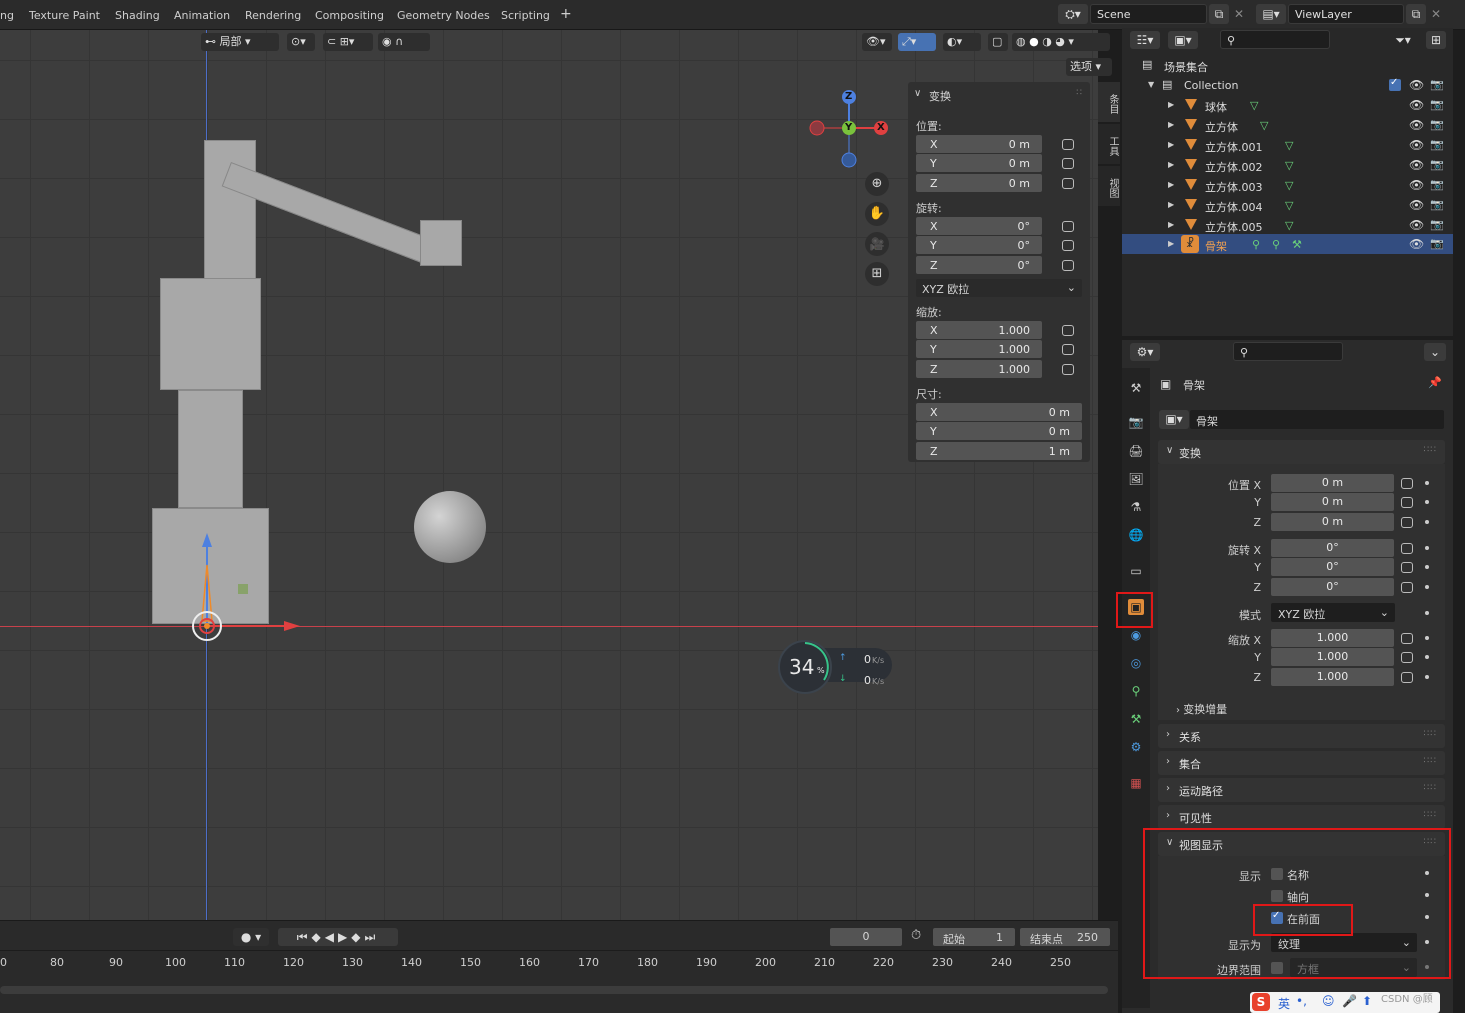 The image size is (1465, 1013). Describe the element at coordinates (1136, 635) in the screenshot. I see `modifier-tab-icon: ◉` at that location.